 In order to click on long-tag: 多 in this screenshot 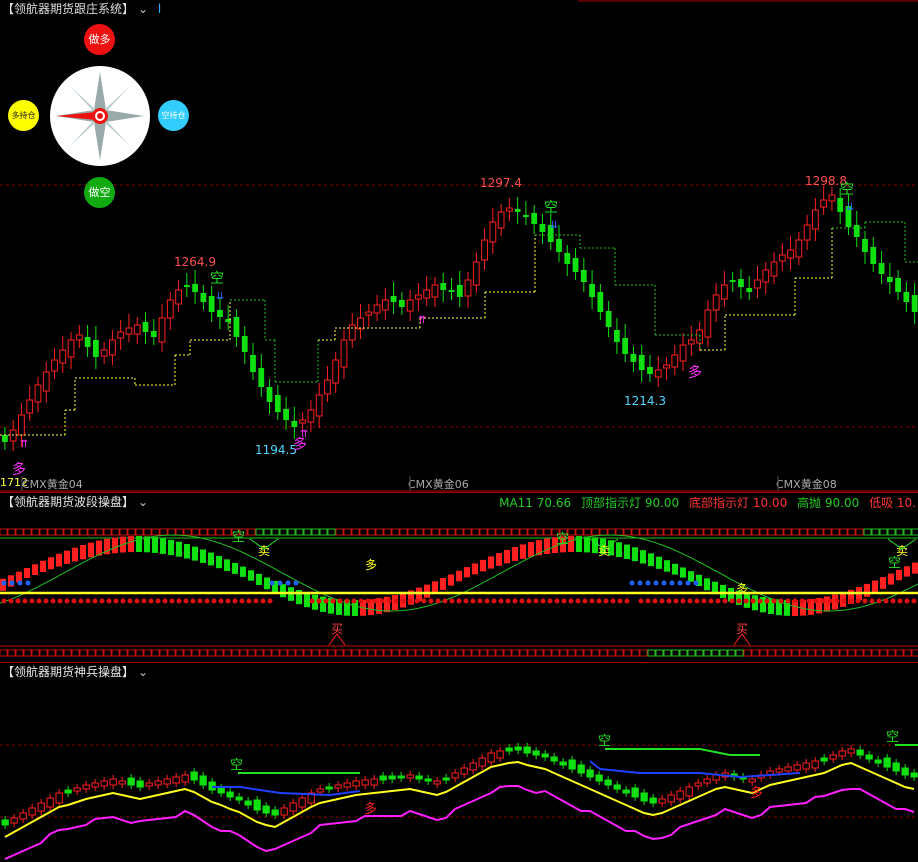, I will do `click(756, 793)`.